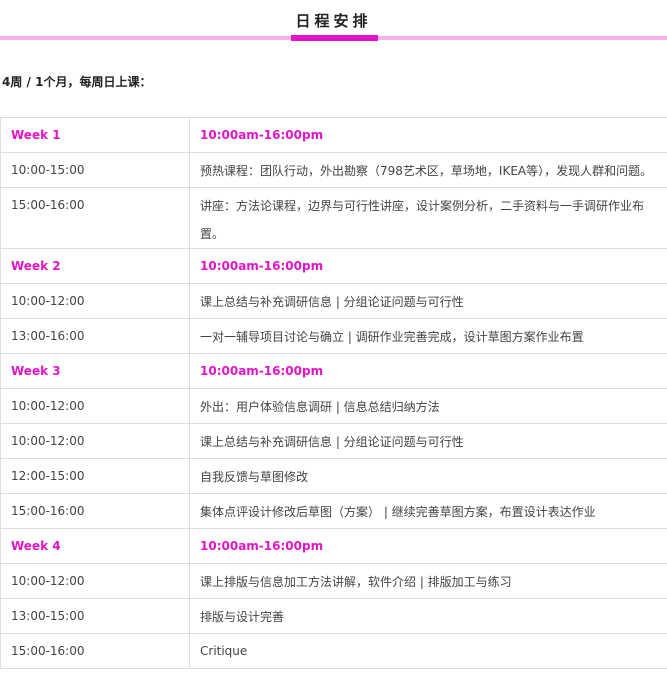 This screenshot has height=683, width=667. I want to click on page-title: 日程安排, so click(333, 21).